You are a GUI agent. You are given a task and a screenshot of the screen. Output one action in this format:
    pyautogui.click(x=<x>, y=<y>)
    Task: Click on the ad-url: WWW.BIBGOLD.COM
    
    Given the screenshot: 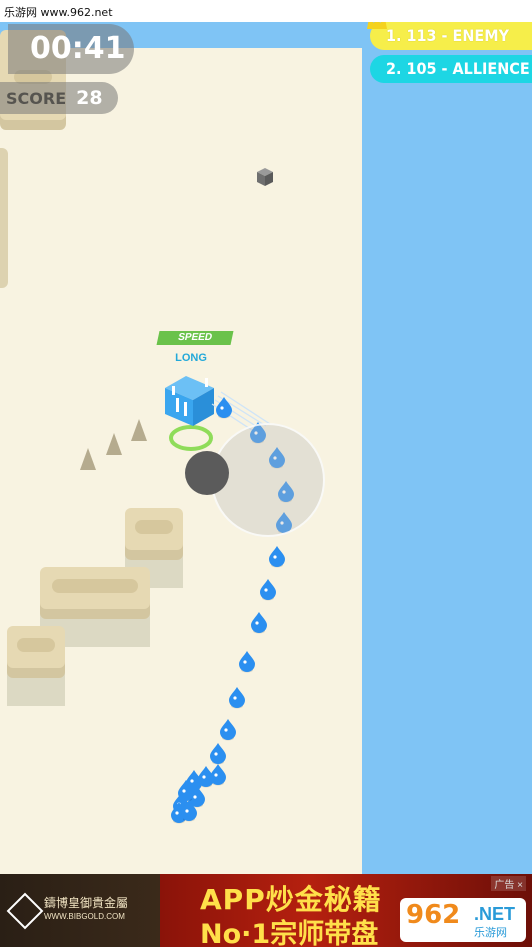 What is the action you would take?
    pyautogui.click(x=84, y=916)
    